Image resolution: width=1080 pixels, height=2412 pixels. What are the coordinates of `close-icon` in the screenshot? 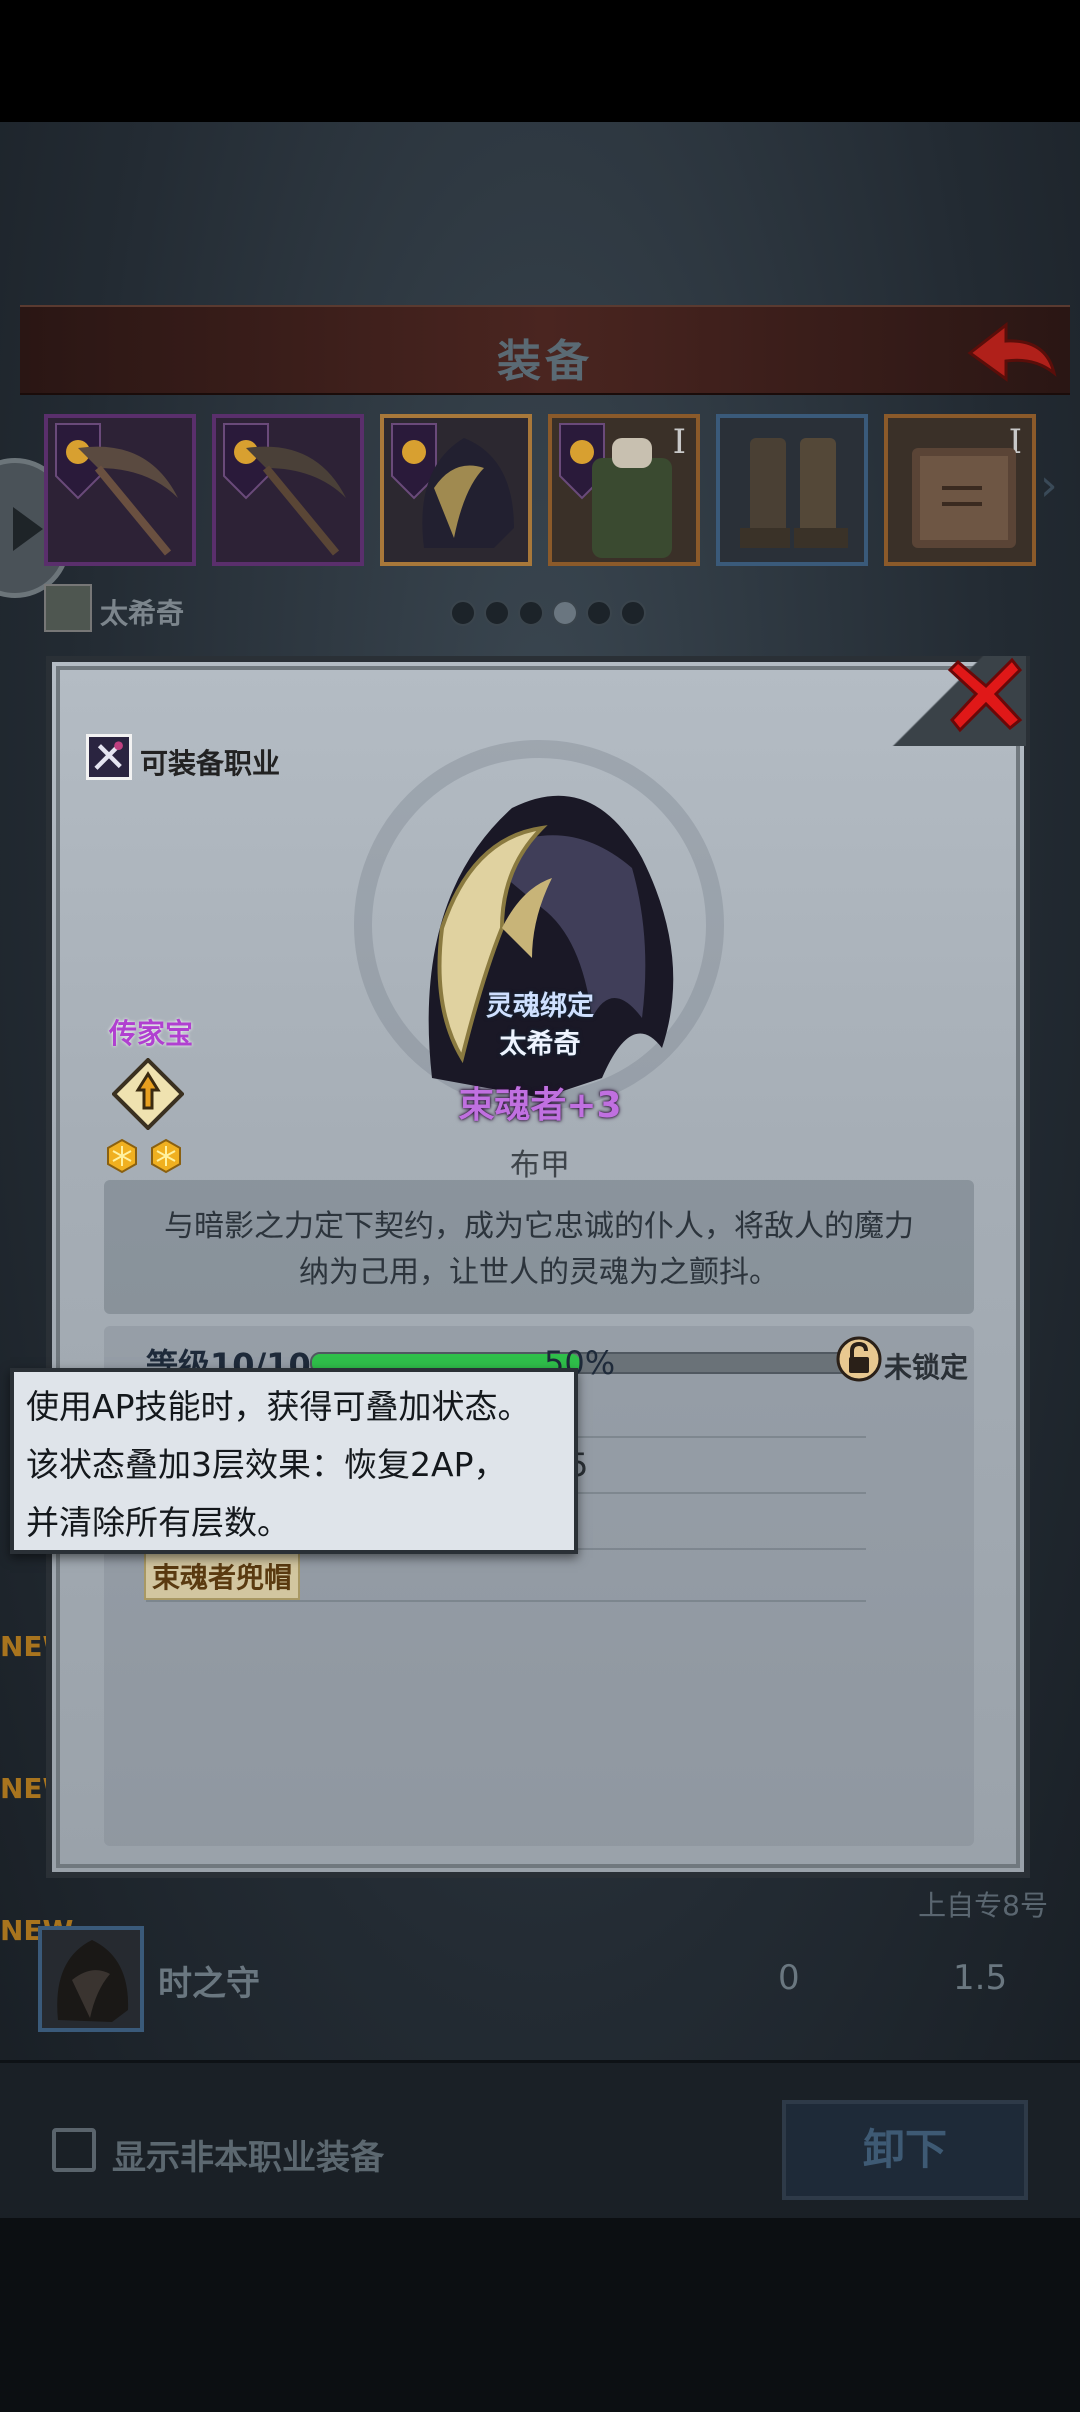 It's located at (986, 694).